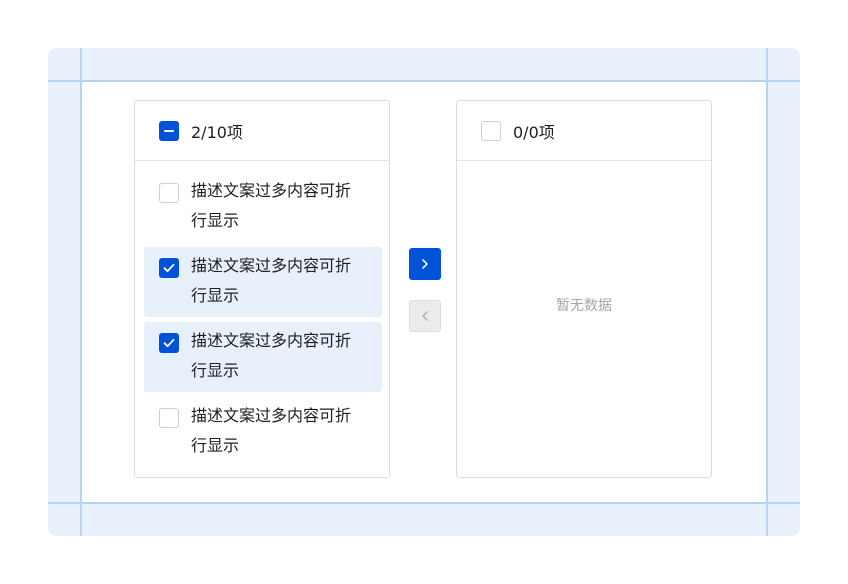 The image size is (848, 584). What do you see at coordinates (262, 131) in the screenshot?
I see `source-list-header: 2/10项` at bounding box center [262, 131].